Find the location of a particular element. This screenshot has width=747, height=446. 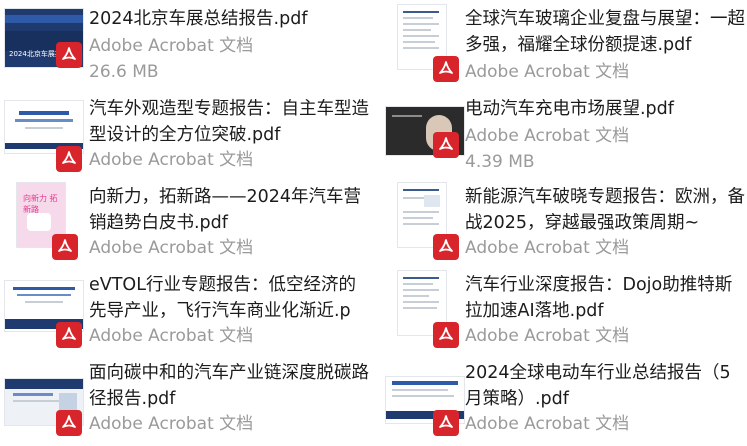

file-size: 26.6 MB is located at coordinates (124, 72).